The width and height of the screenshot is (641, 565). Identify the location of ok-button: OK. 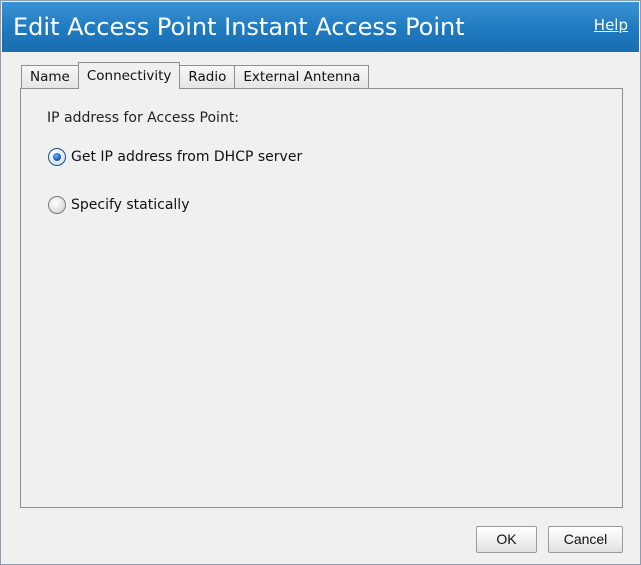
(506, 539).